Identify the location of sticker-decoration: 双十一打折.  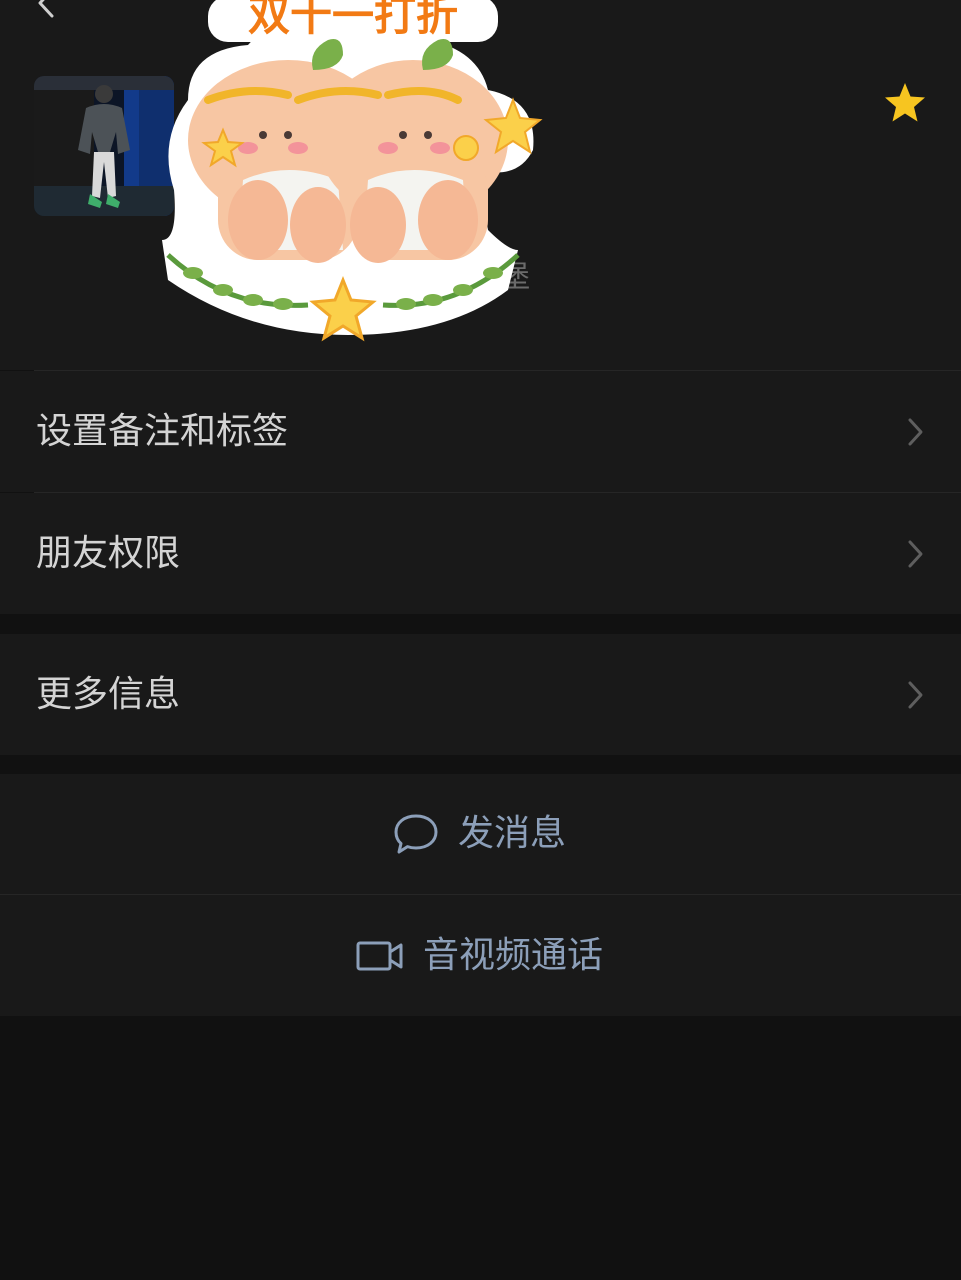
(352, 171).